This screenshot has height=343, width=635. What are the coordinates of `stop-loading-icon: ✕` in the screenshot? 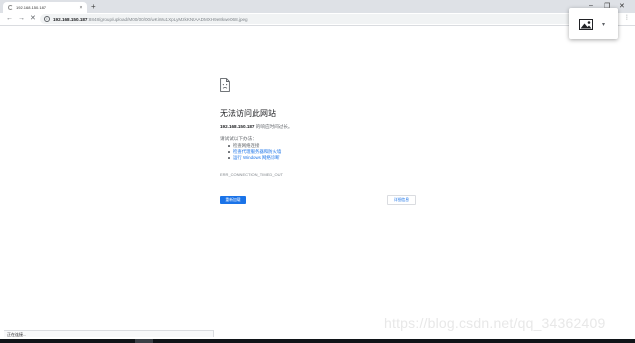 It's located at (33, 19).